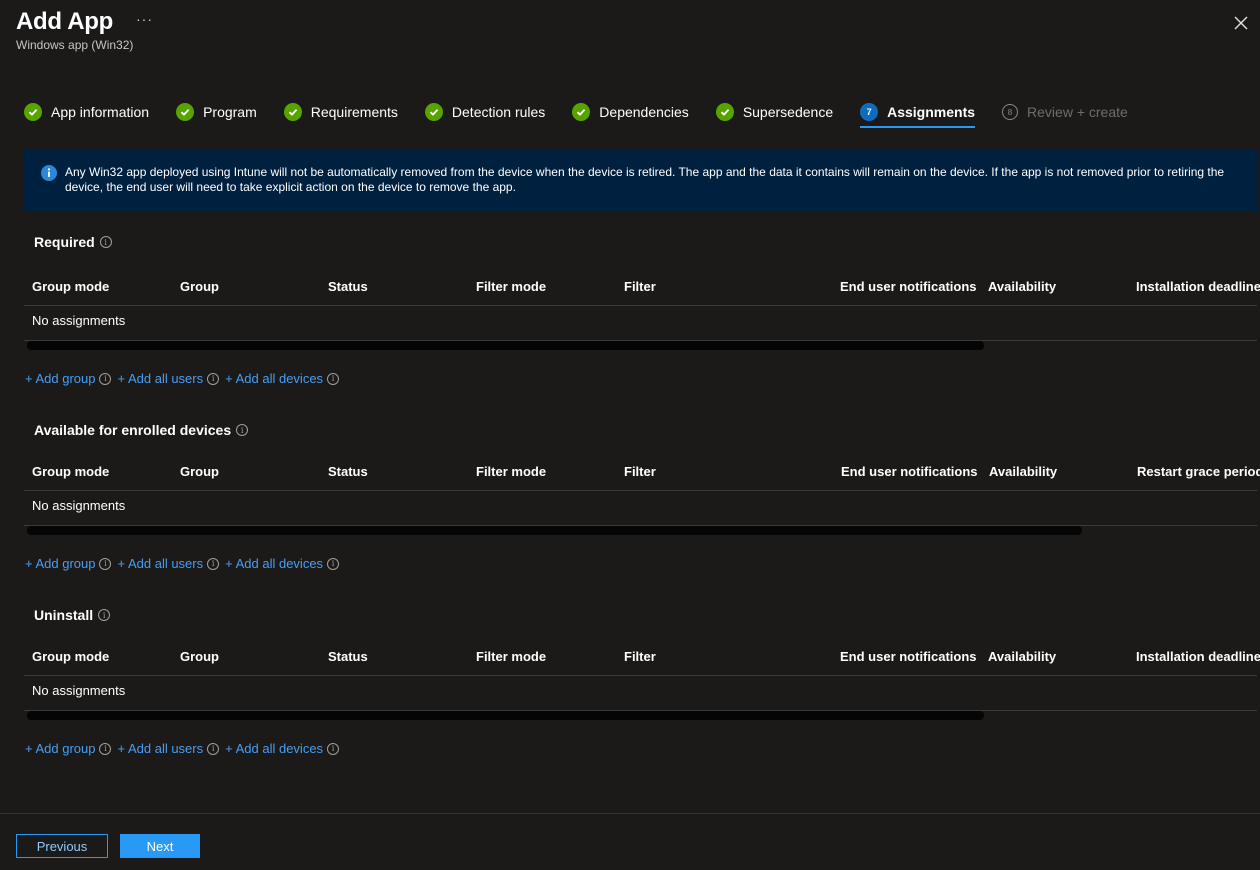 The height and width of the screenshot is (870, 1260). I want to click on step-assignments: 7 Assignments, so click(918, 114).